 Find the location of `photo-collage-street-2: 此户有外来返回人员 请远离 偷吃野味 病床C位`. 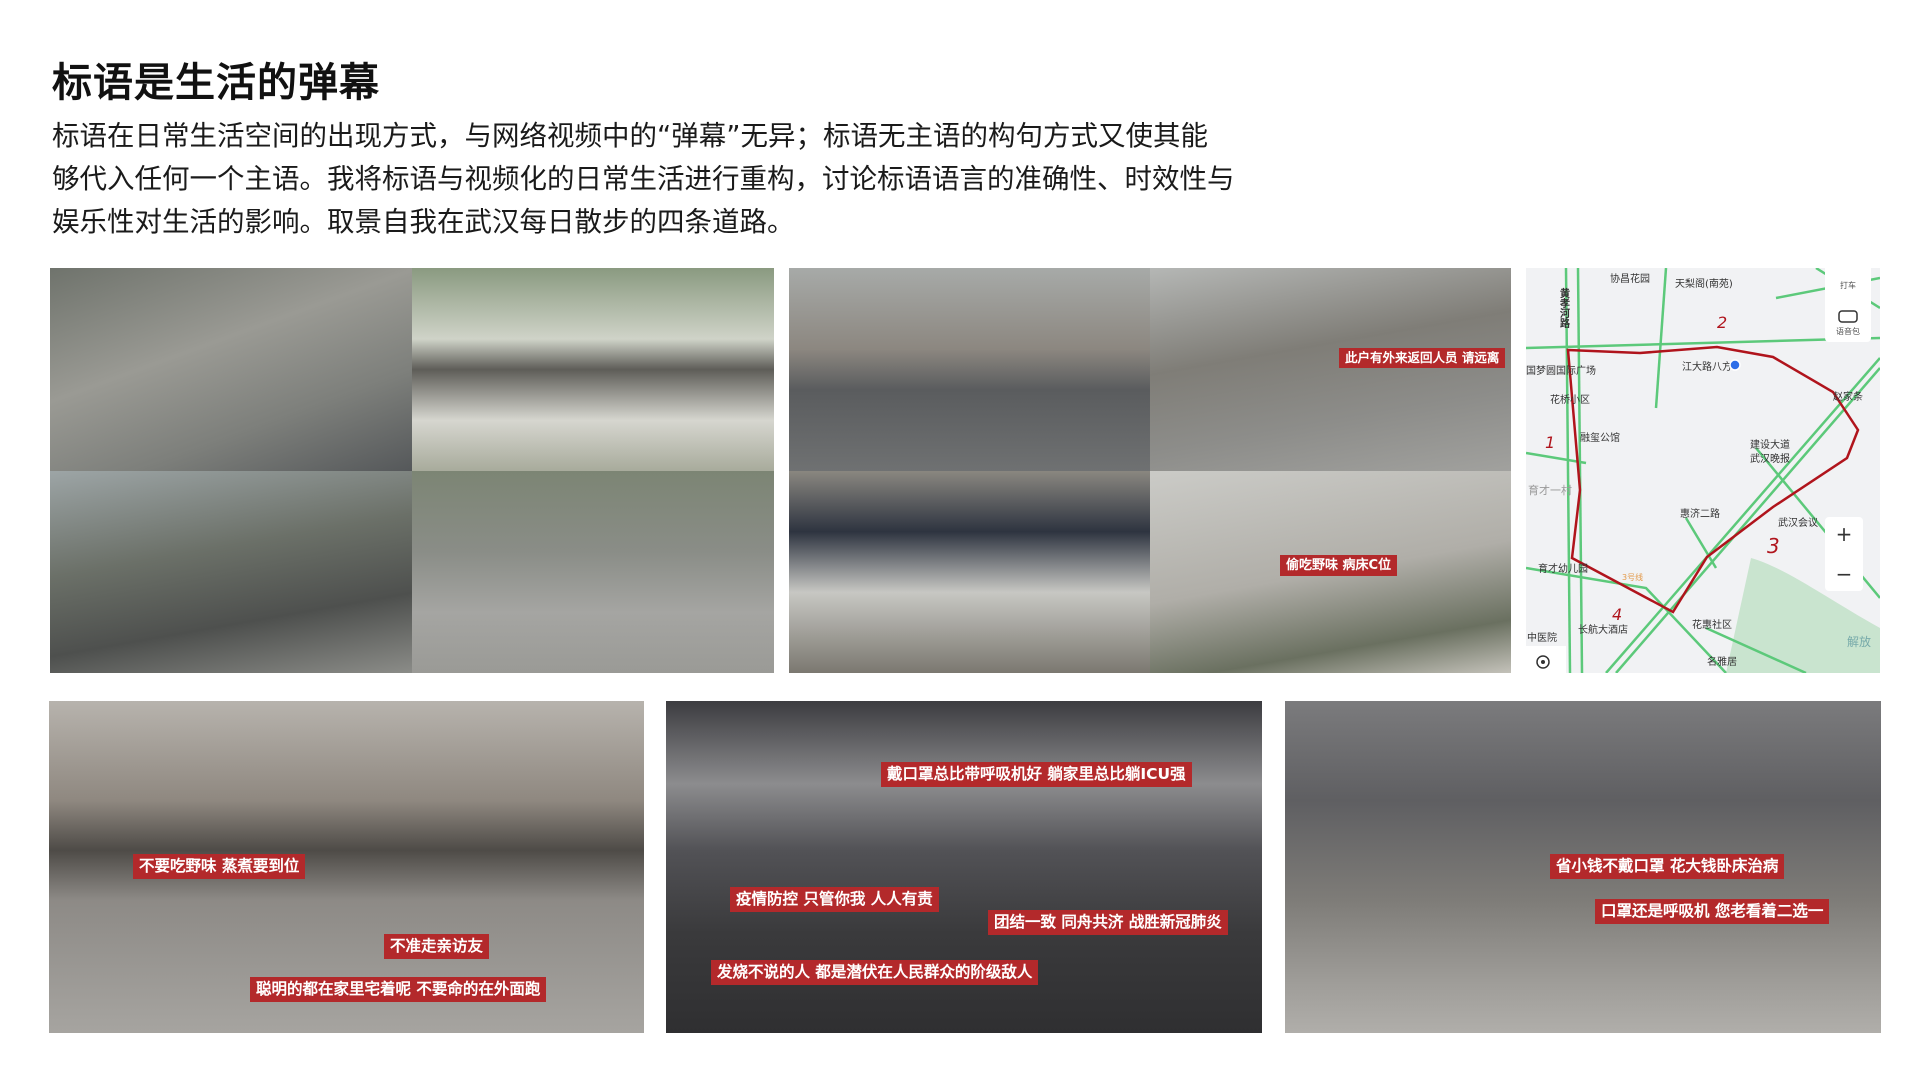

photo-collage-street-2: 此户有外来返回人员 请远离 偷吃野味 病床C位 is located at coordinates (1150, 470).